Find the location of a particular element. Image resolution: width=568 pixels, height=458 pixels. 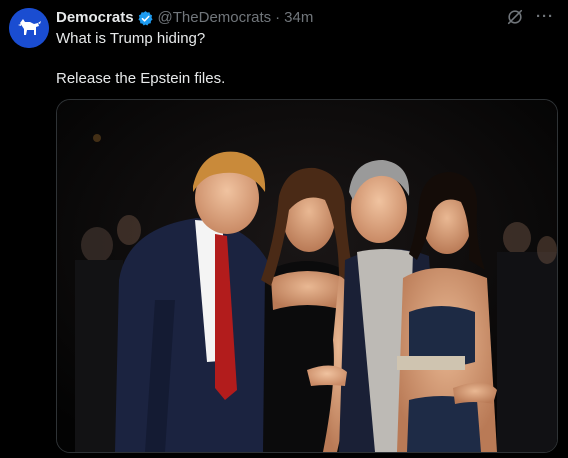

display-name: Democrats is located at coordinates (95, 18).